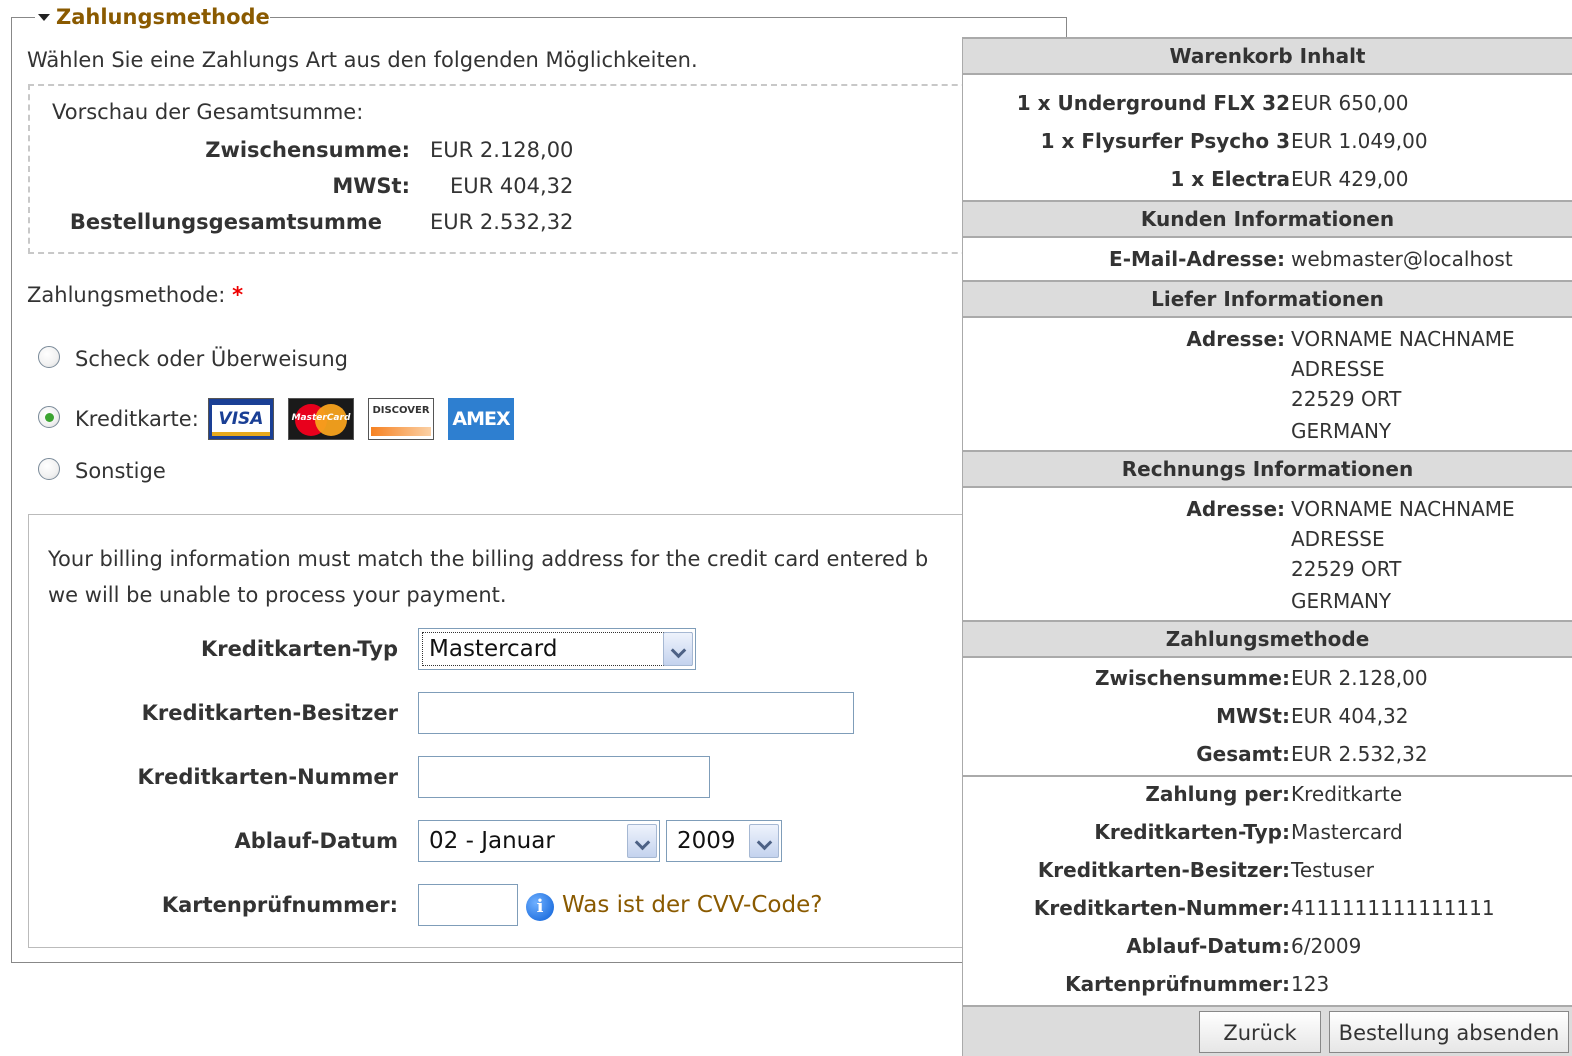 The width and height of the screenshot is (1572, 1056). I want to click on summary-footer: Zurück Bestellung absenden, so click(1267, 1030).